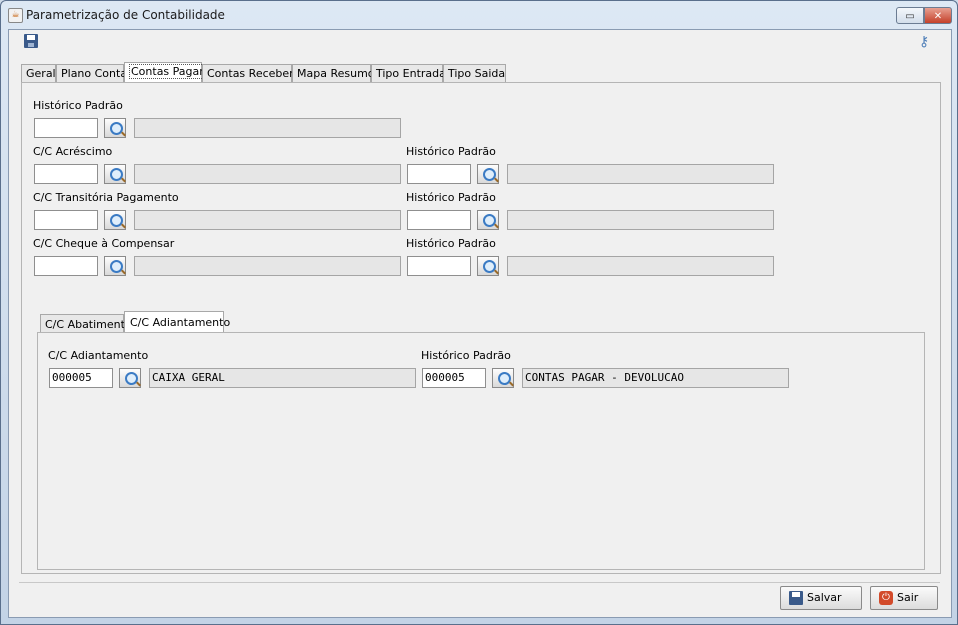 The height and width of the screenshot is (625, 958). Describe the element at coordinates (454, 378) in the screenshot. I see `adiantamento-hist-code-input: 000005` at that location.